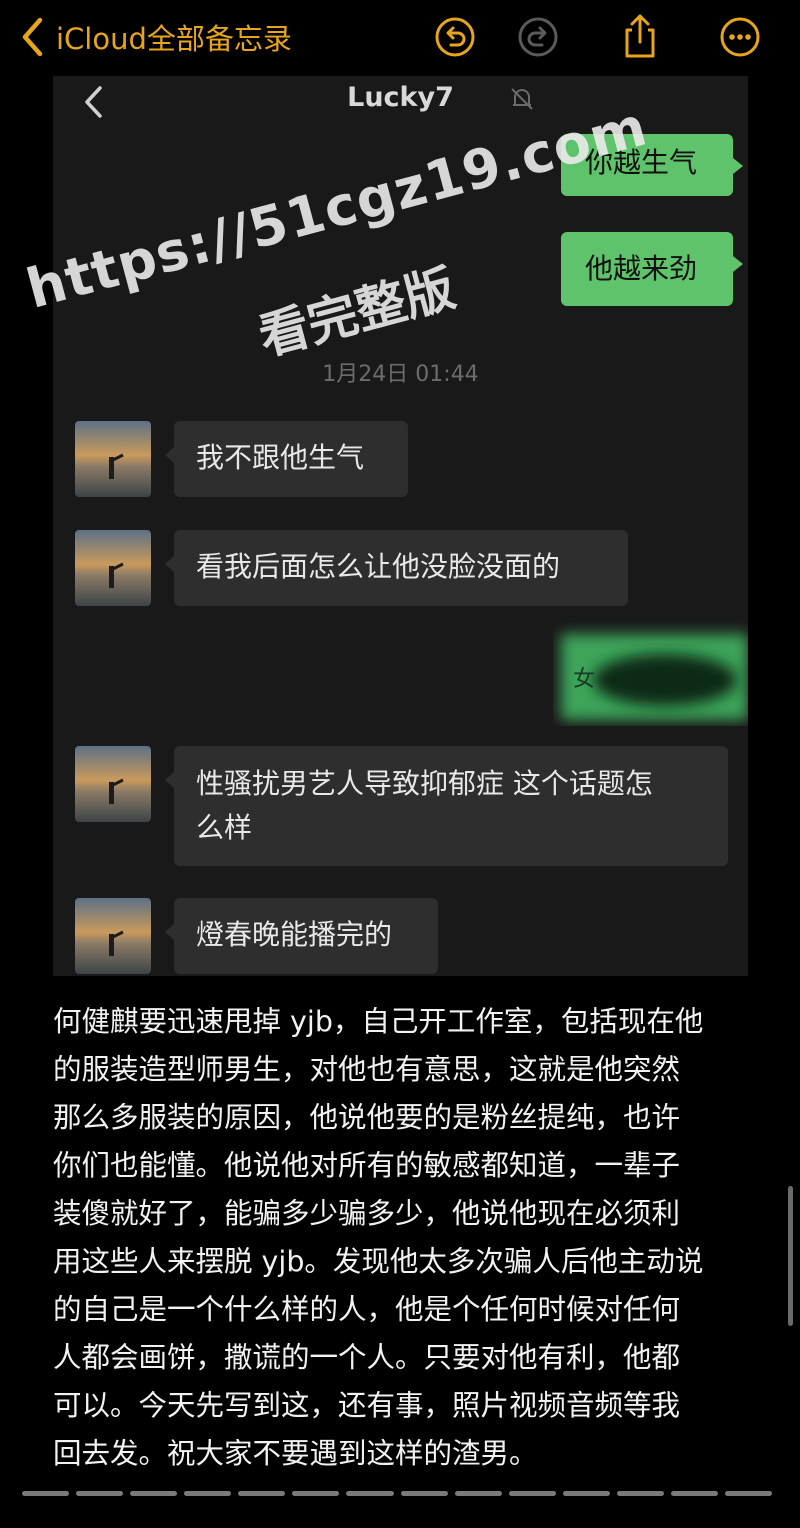 The height and width of the screenshot is (1528, 800). Describe the element at coordinates (286, 459) in the screenshot. I see `message-bubble-incoming: 我不跟他生气` at that location.